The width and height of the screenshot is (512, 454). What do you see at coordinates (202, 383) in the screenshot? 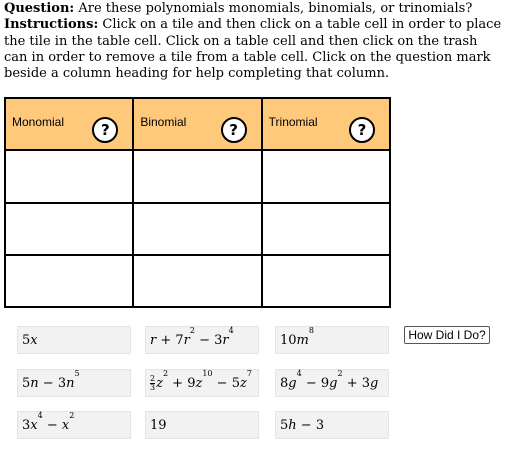
I see `tile-2-3z2-plus-9z10-minus-5z7: 2 3 z2 + 9z10 − 5z7` at bounding box center [202, 383].